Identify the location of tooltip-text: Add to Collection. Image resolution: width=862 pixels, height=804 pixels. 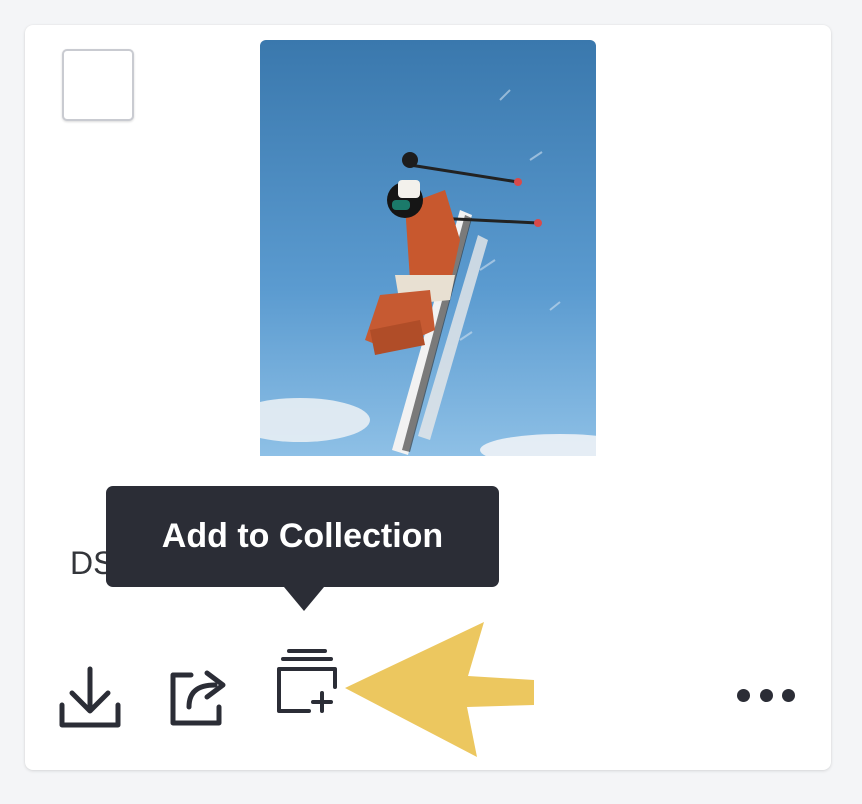
(302, 536).